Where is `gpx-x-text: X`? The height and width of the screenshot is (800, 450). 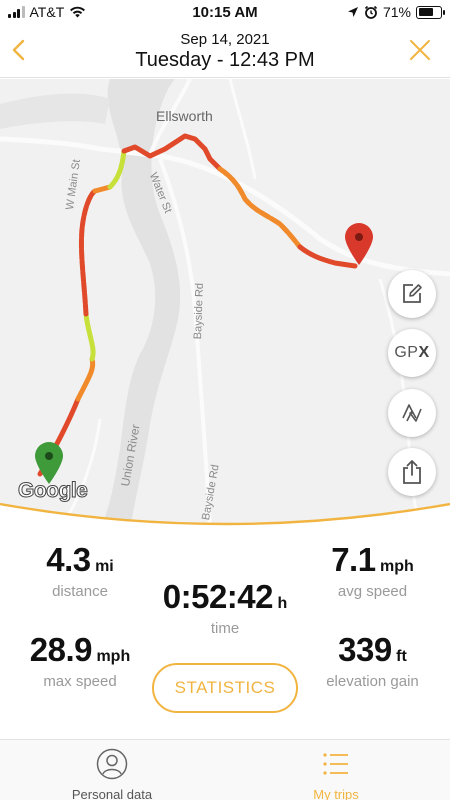 gpx-x-text: X is located at coordinates (424, 352).